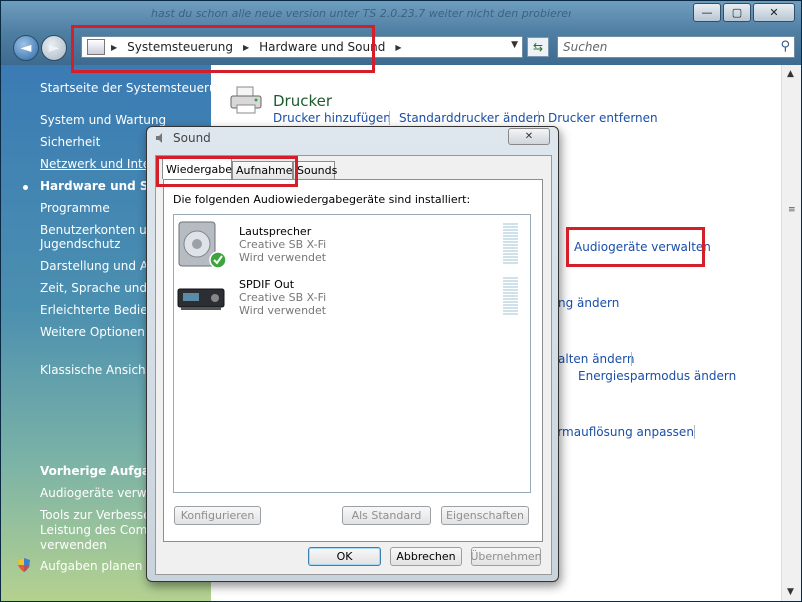 This screenshot has width=802, height=602. I want to click on sidebar-item-weitere-optionen: Weitere Optionen, so click(92, 332).